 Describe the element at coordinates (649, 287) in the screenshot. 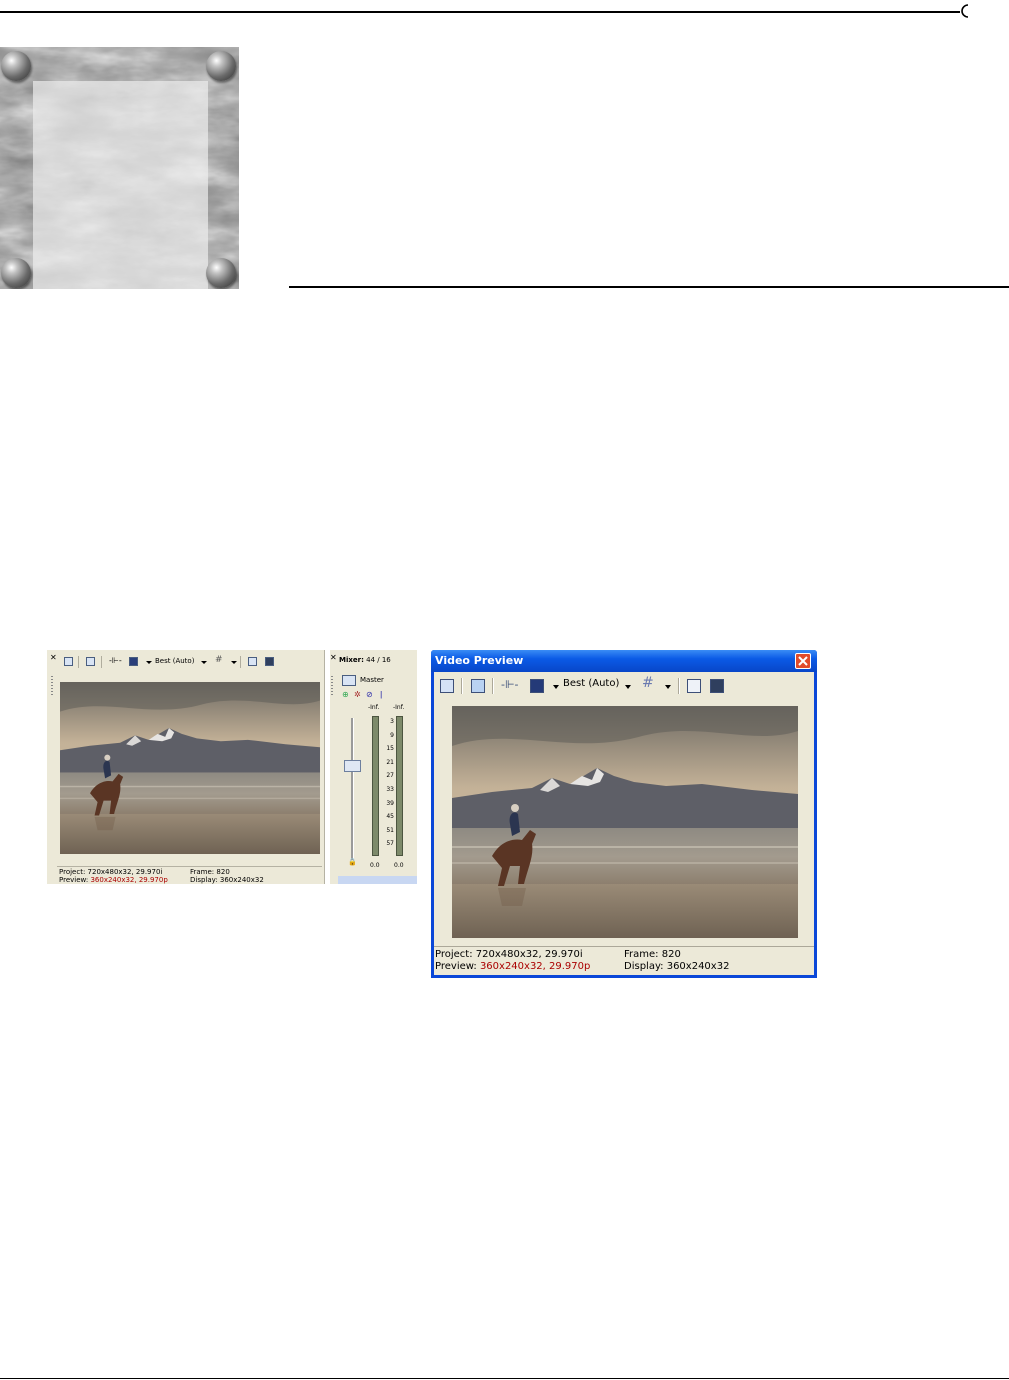

I see `chapter-title-rule` at that location.